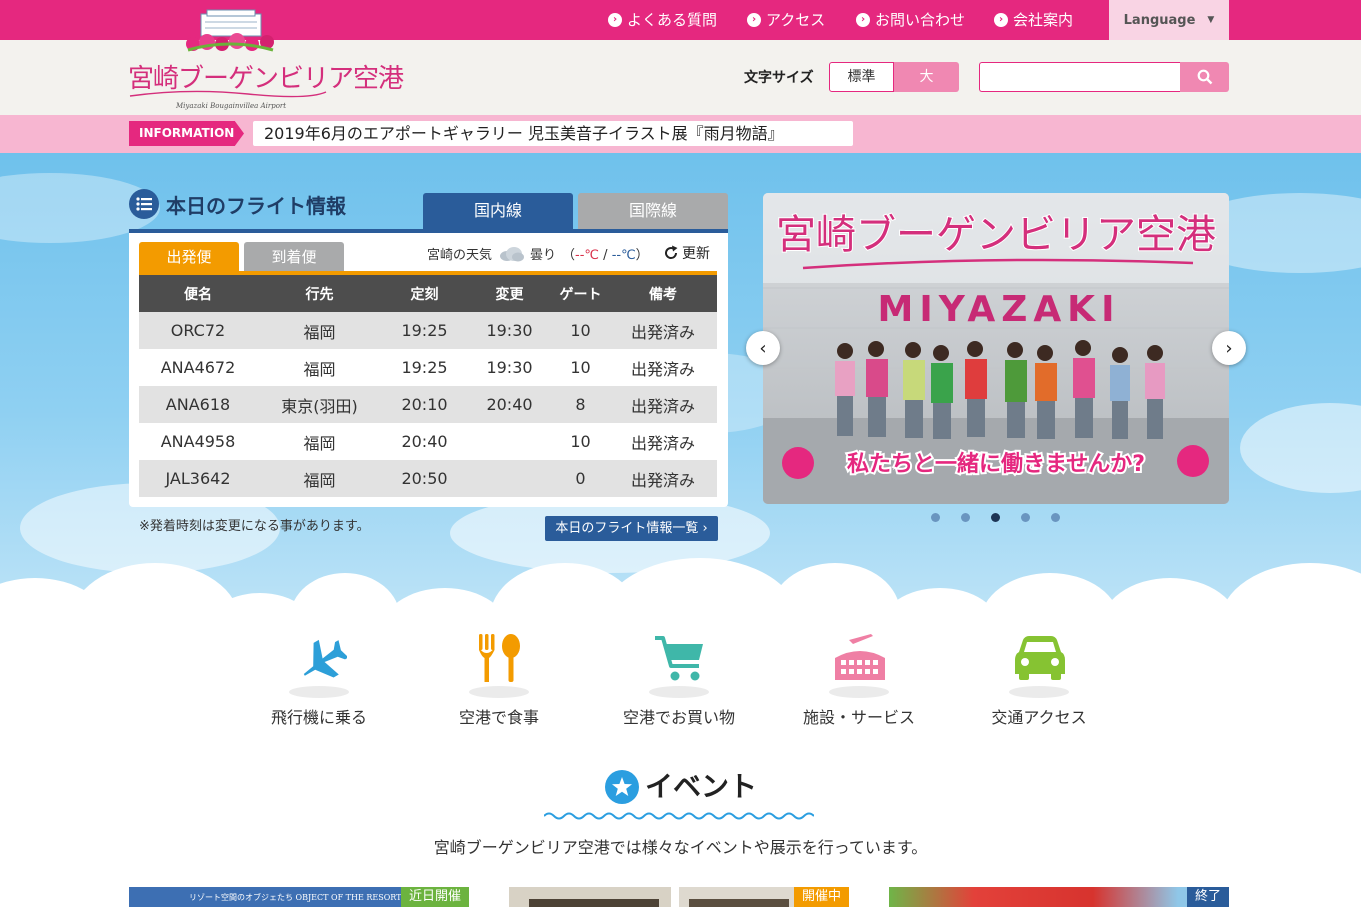  What do you see at coordinates (1169, 20) in the screenshot?
I see `language-selector: Language ▼` at bounding box center [1169, 20].